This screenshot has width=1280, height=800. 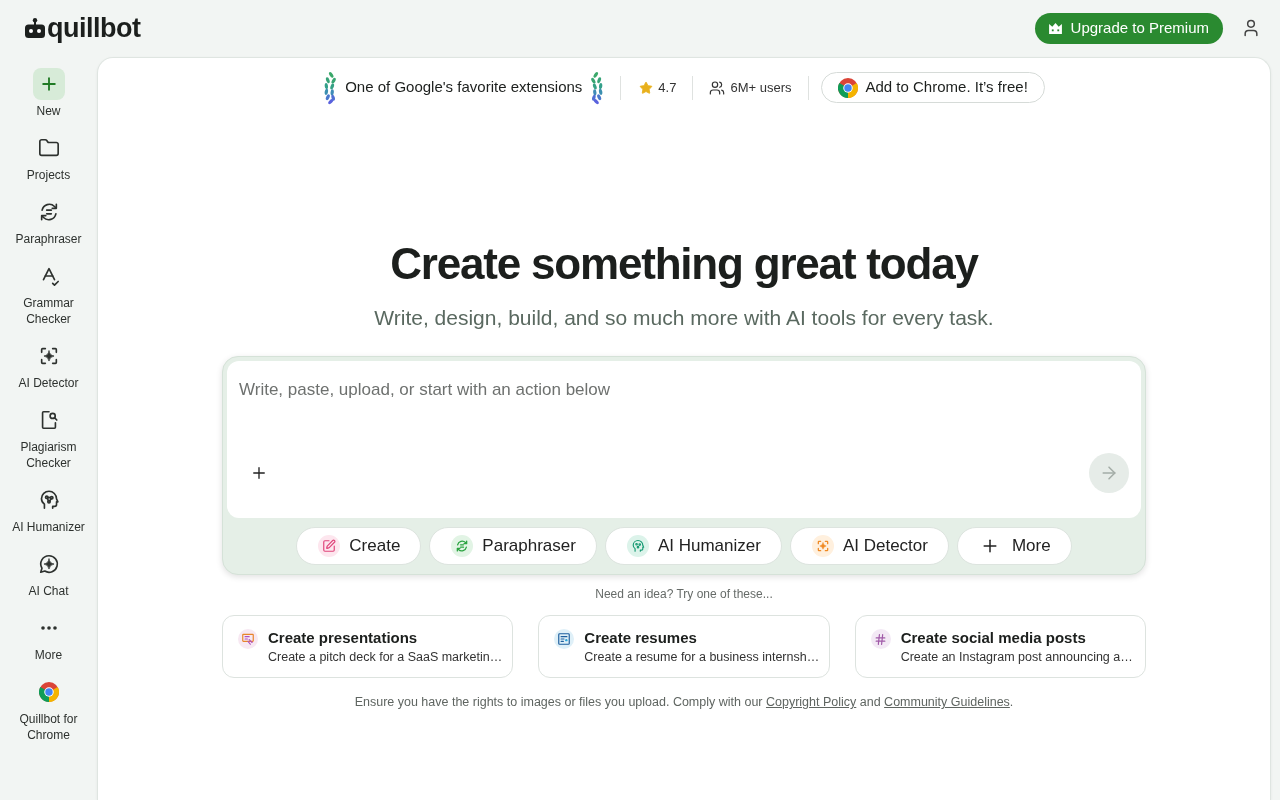 I want to click on hero-subtitle: Write, design, build, and so much more with AI tools for every task., so click(x=684, y=318).